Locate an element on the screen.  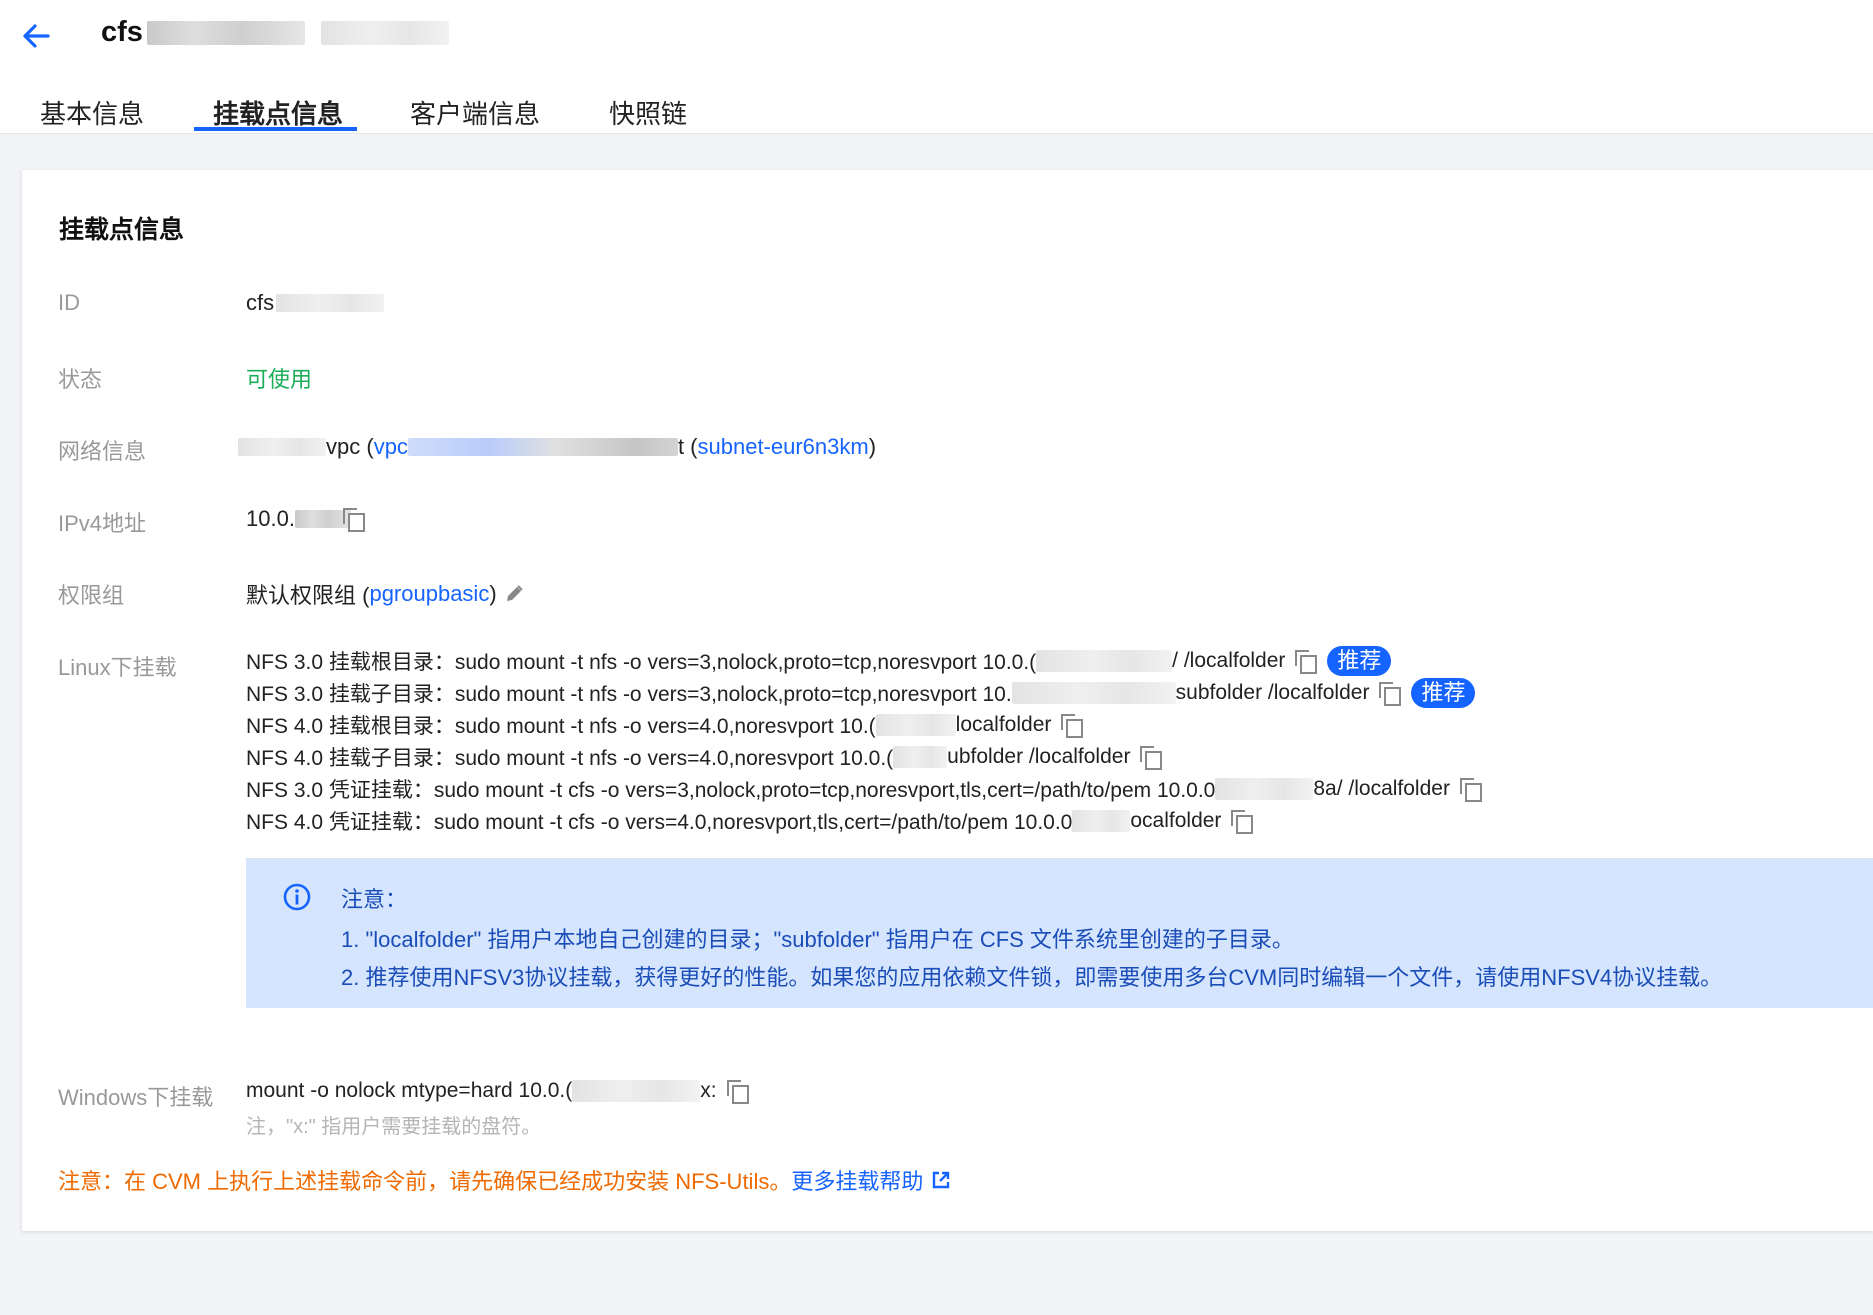
windows-label: Windows下挂载 is located at coordinates (136, 1097).